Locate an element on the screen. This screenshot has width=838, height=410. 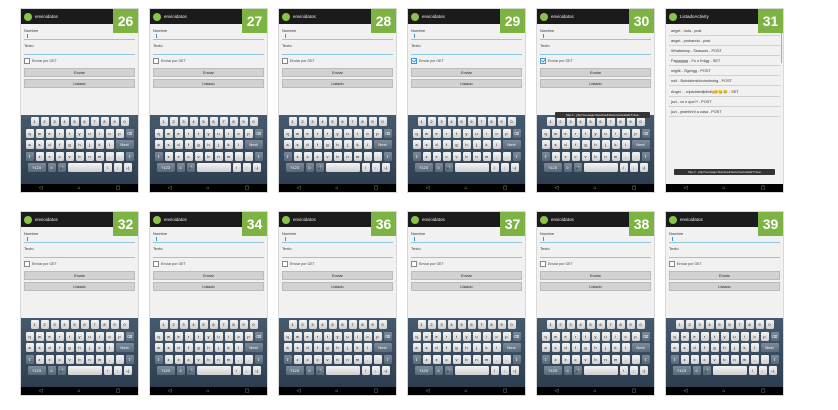
keyboard-key: j is located at coordinates (89, 347).